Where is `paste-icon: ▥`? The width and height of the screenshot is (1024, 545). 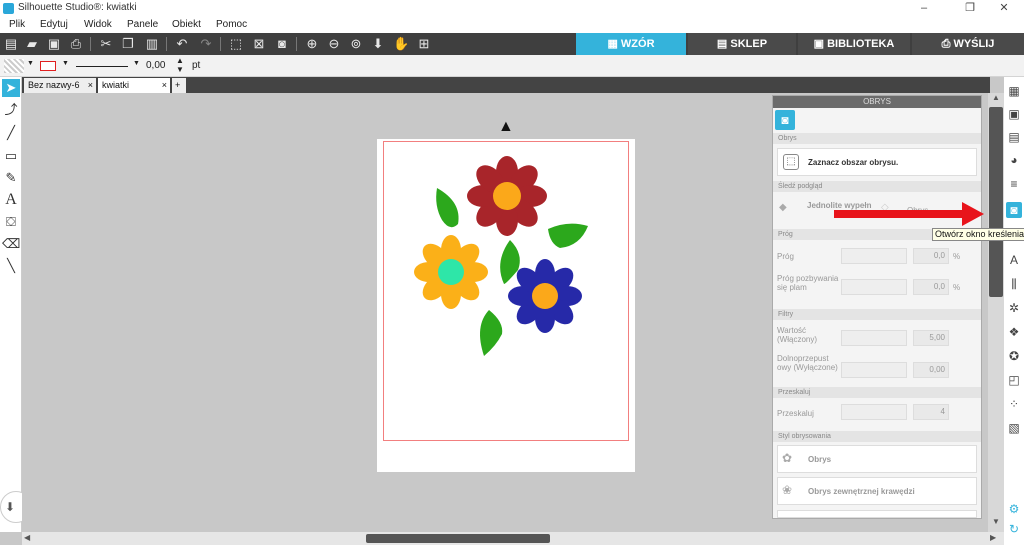 paste-icon: ▥ is located at coordinates (152, 44).